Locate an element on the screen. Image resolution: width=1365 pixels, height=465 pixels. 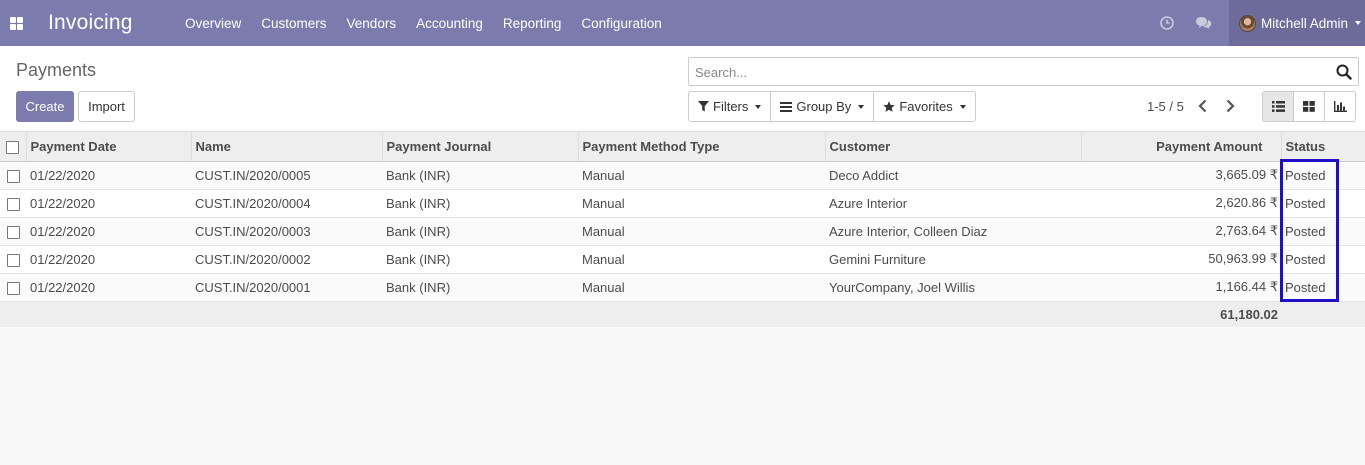
user-menu: Mitchell Admin is located at coordinates (1297, 23).